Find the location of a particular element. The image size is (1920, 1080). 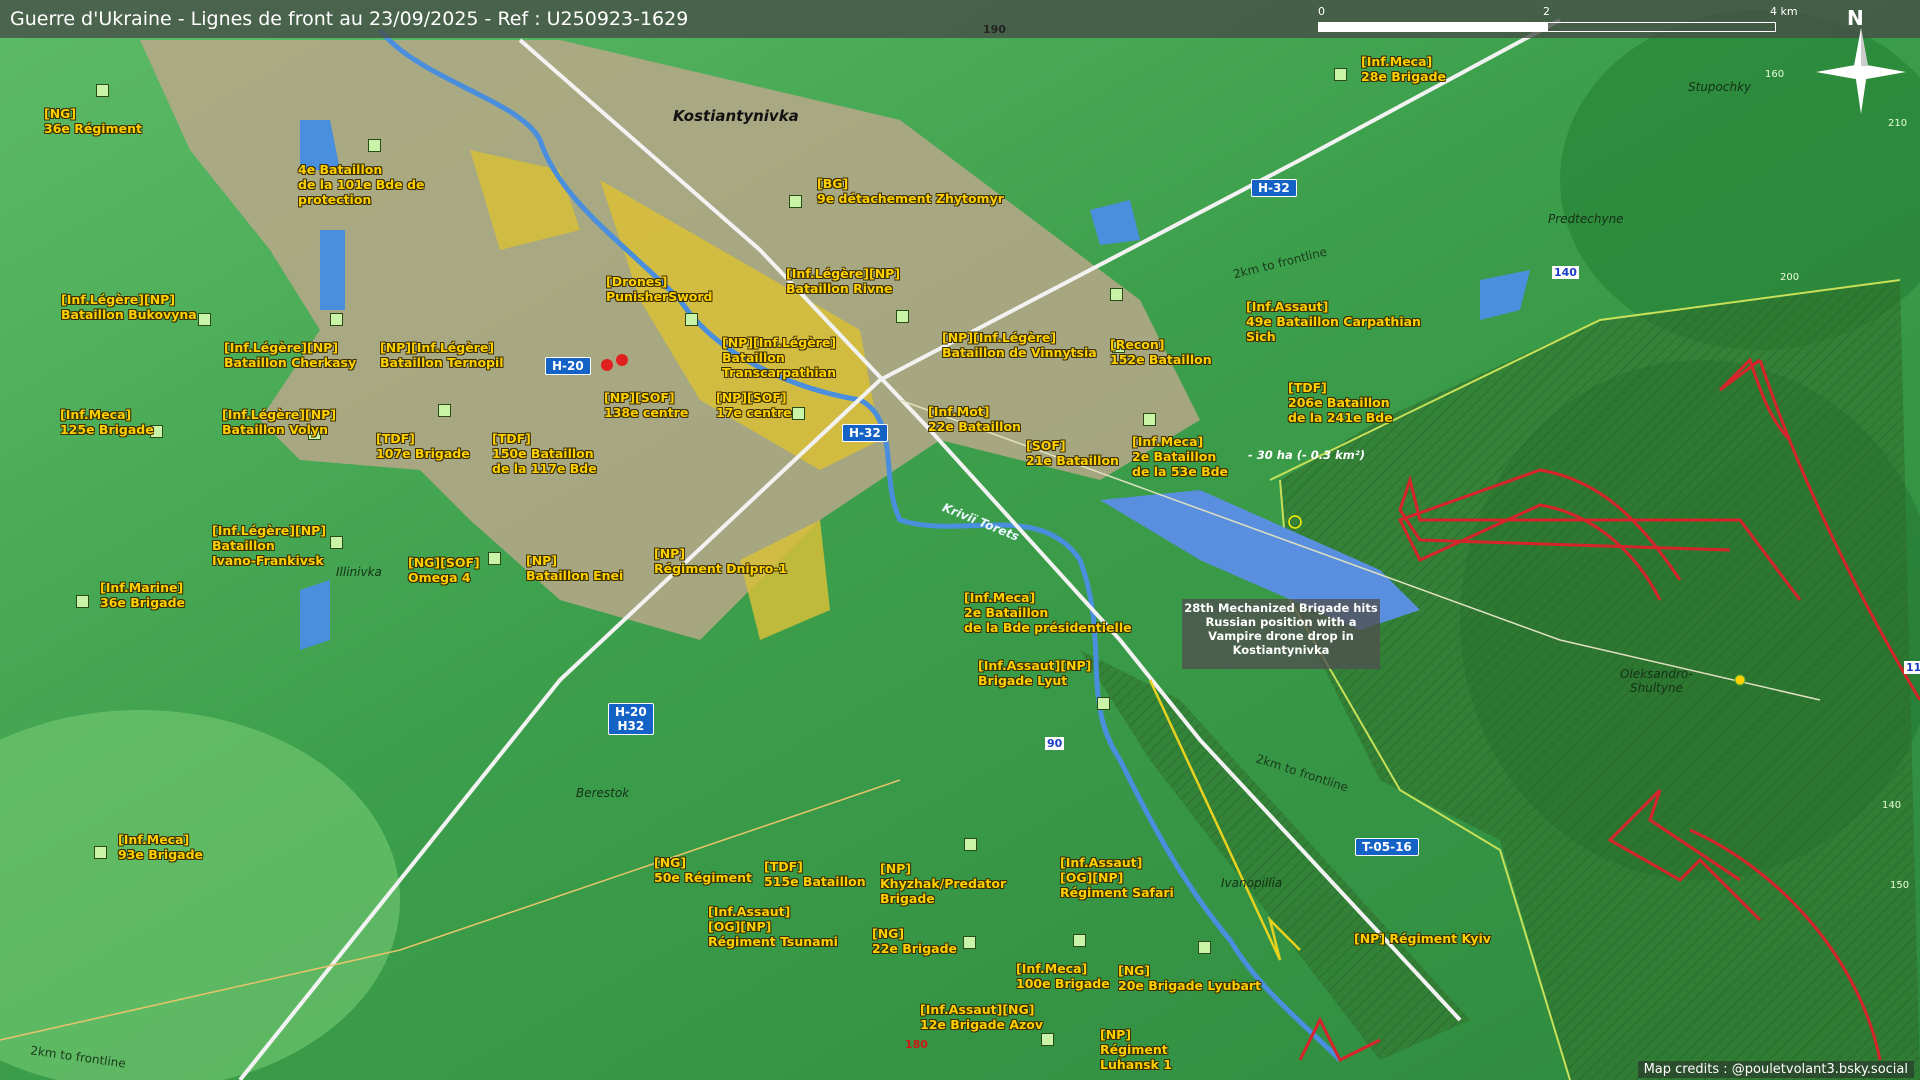

unit-name: Bataillon is located at coordinates (243, 545).